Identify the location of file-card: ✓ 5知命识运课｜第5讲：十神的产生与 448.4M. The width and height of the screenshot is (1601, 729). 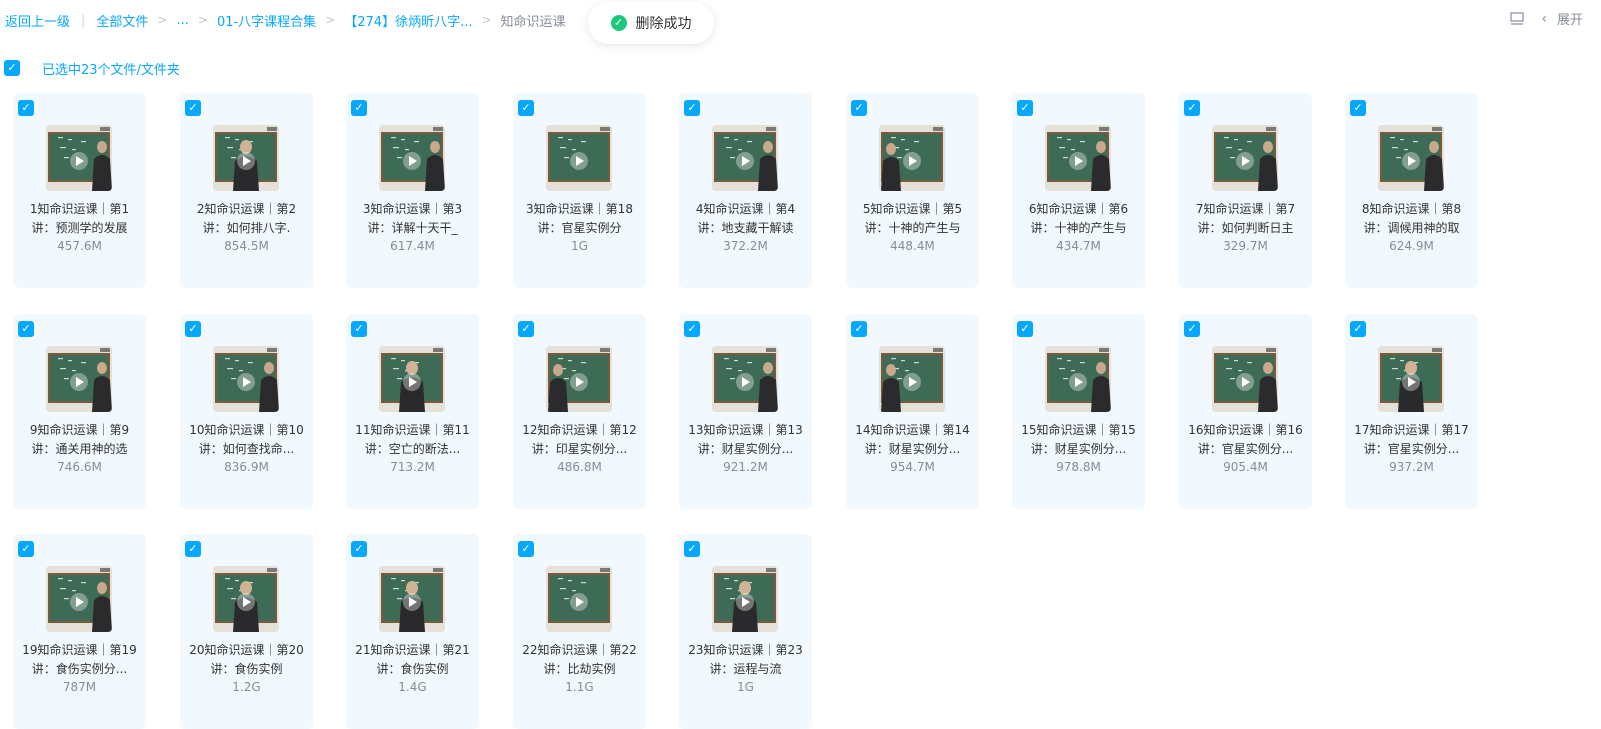
(912, 190).